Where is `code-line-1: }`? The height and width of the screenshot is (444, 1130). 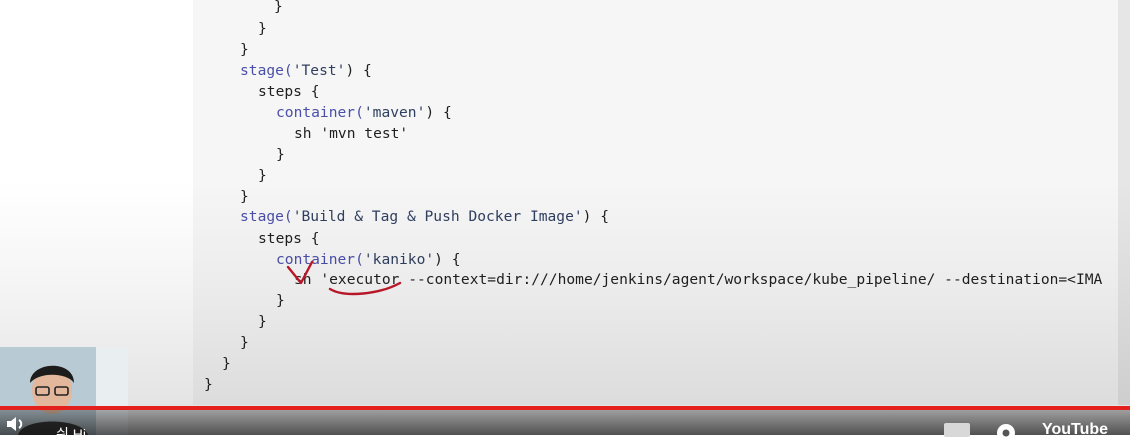
code-line-1: } is located at coordinates (278, 7).